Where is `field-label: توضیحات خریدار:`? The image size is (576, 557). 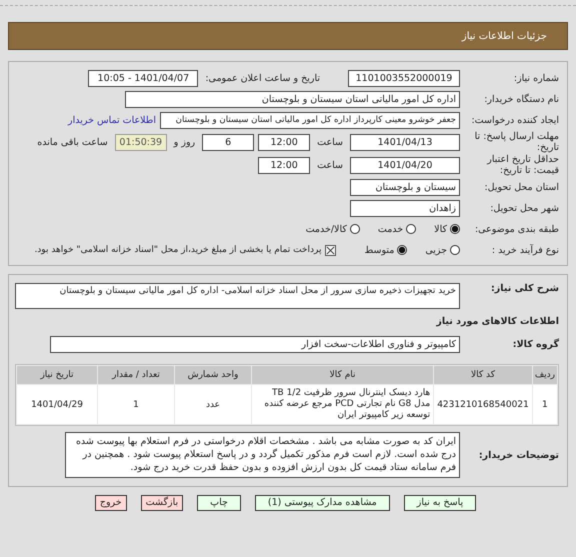 field-label: توضیحات خریدار: is located at coordinates (518, 455).